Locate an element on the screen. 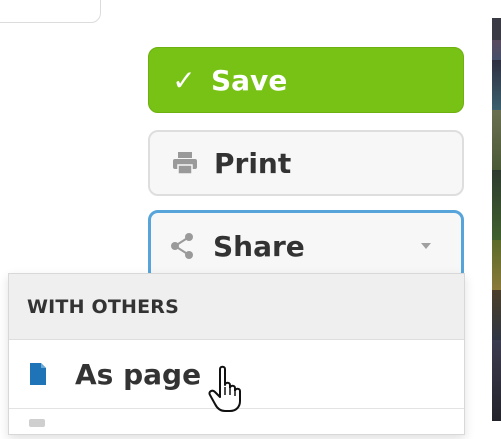  background-page-strip is located at coordinates (495, 210).